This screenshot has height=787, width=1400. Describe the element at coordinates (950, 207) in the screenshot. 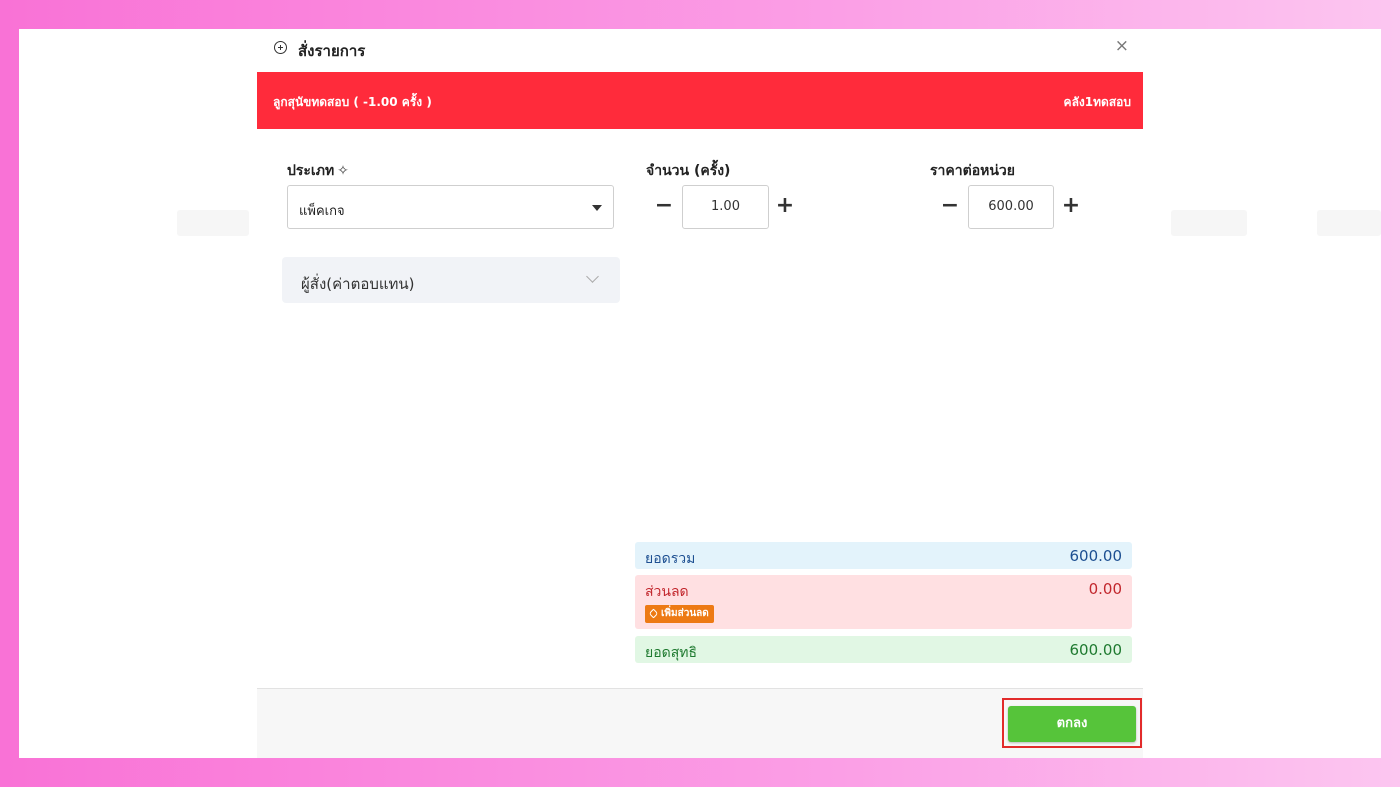

I see `price-decrease-button: −` at that location.